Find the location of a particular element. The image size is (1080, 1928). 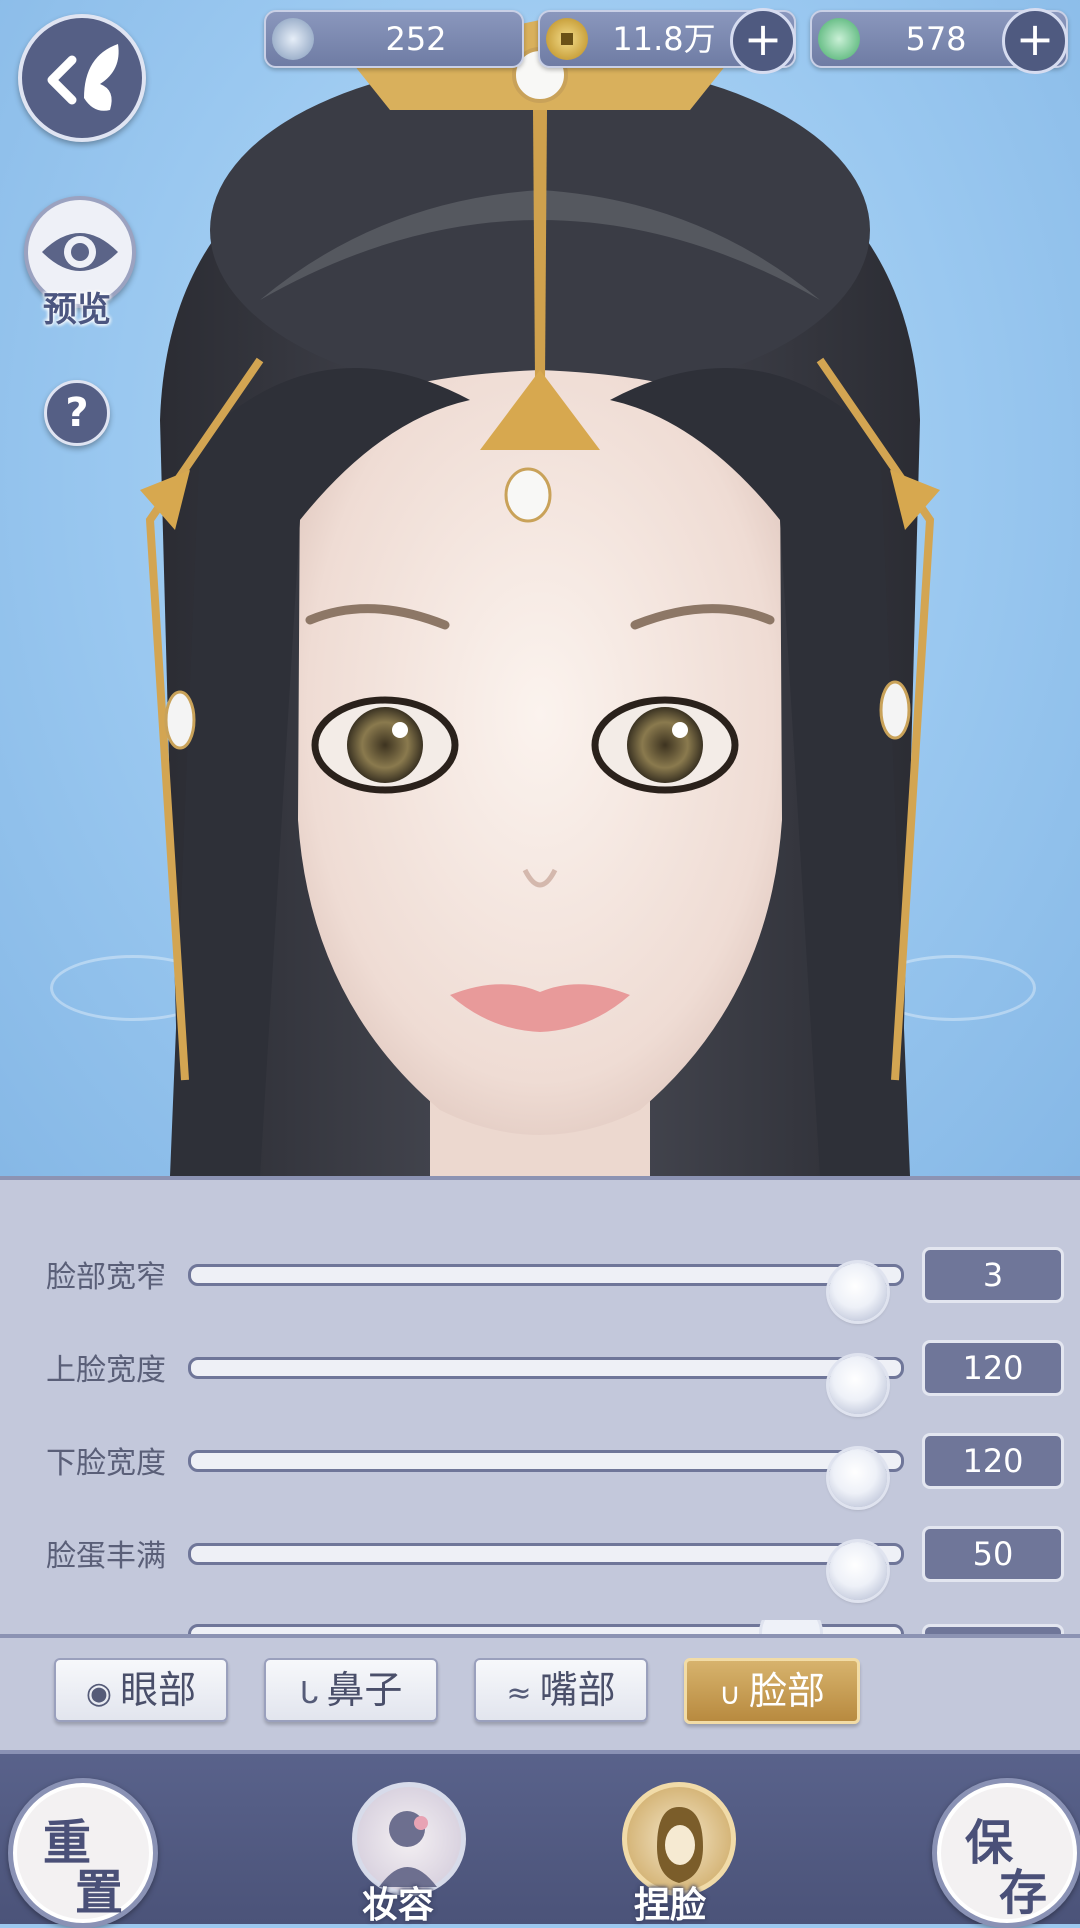

tab-nose: ᒐ 鼻子 is located at coordinates (351, 1690).